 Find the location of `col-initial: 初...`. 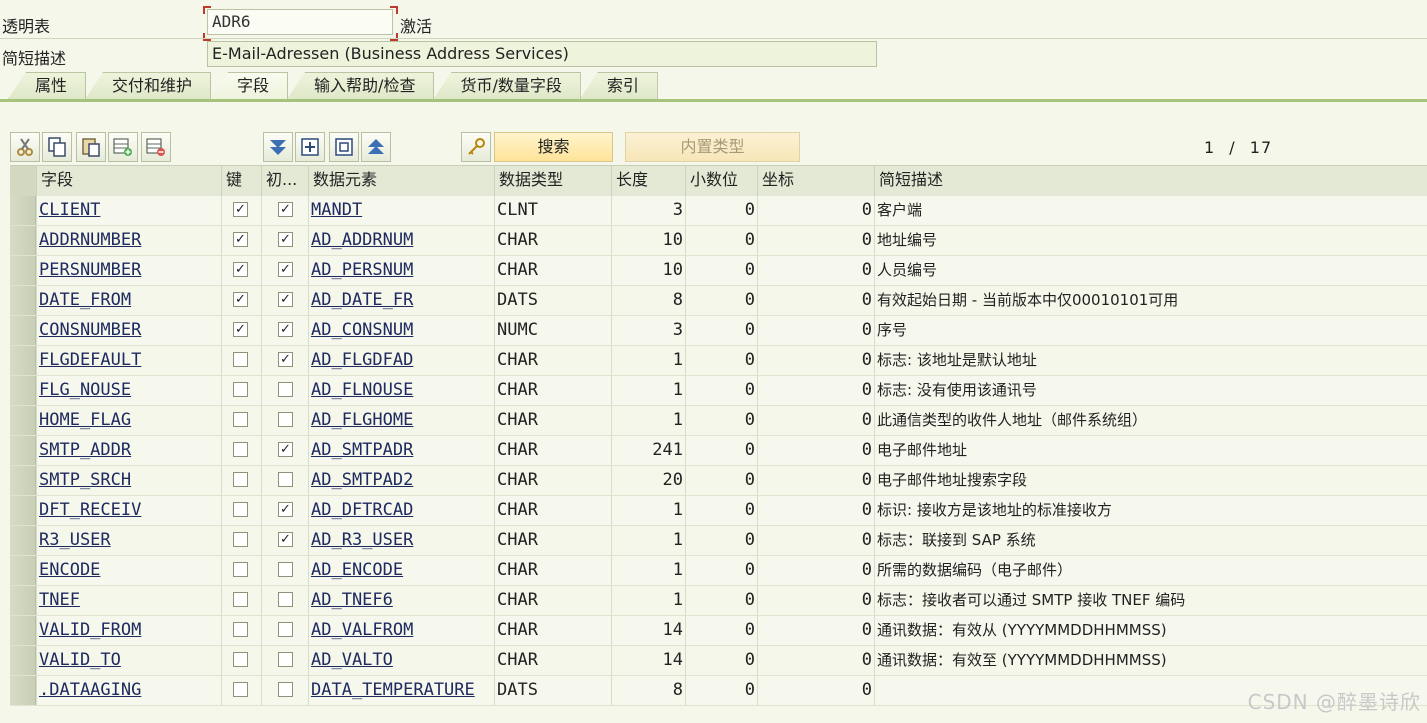

col-initial: 初... is located at coordinates (284, 181).